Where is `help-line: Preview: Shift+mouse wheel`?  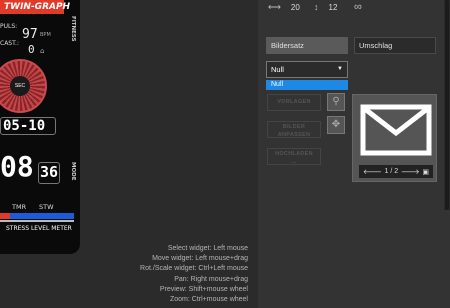
help-line: Preview: Shift+mouse wheel is located at coordinates (203, 289).